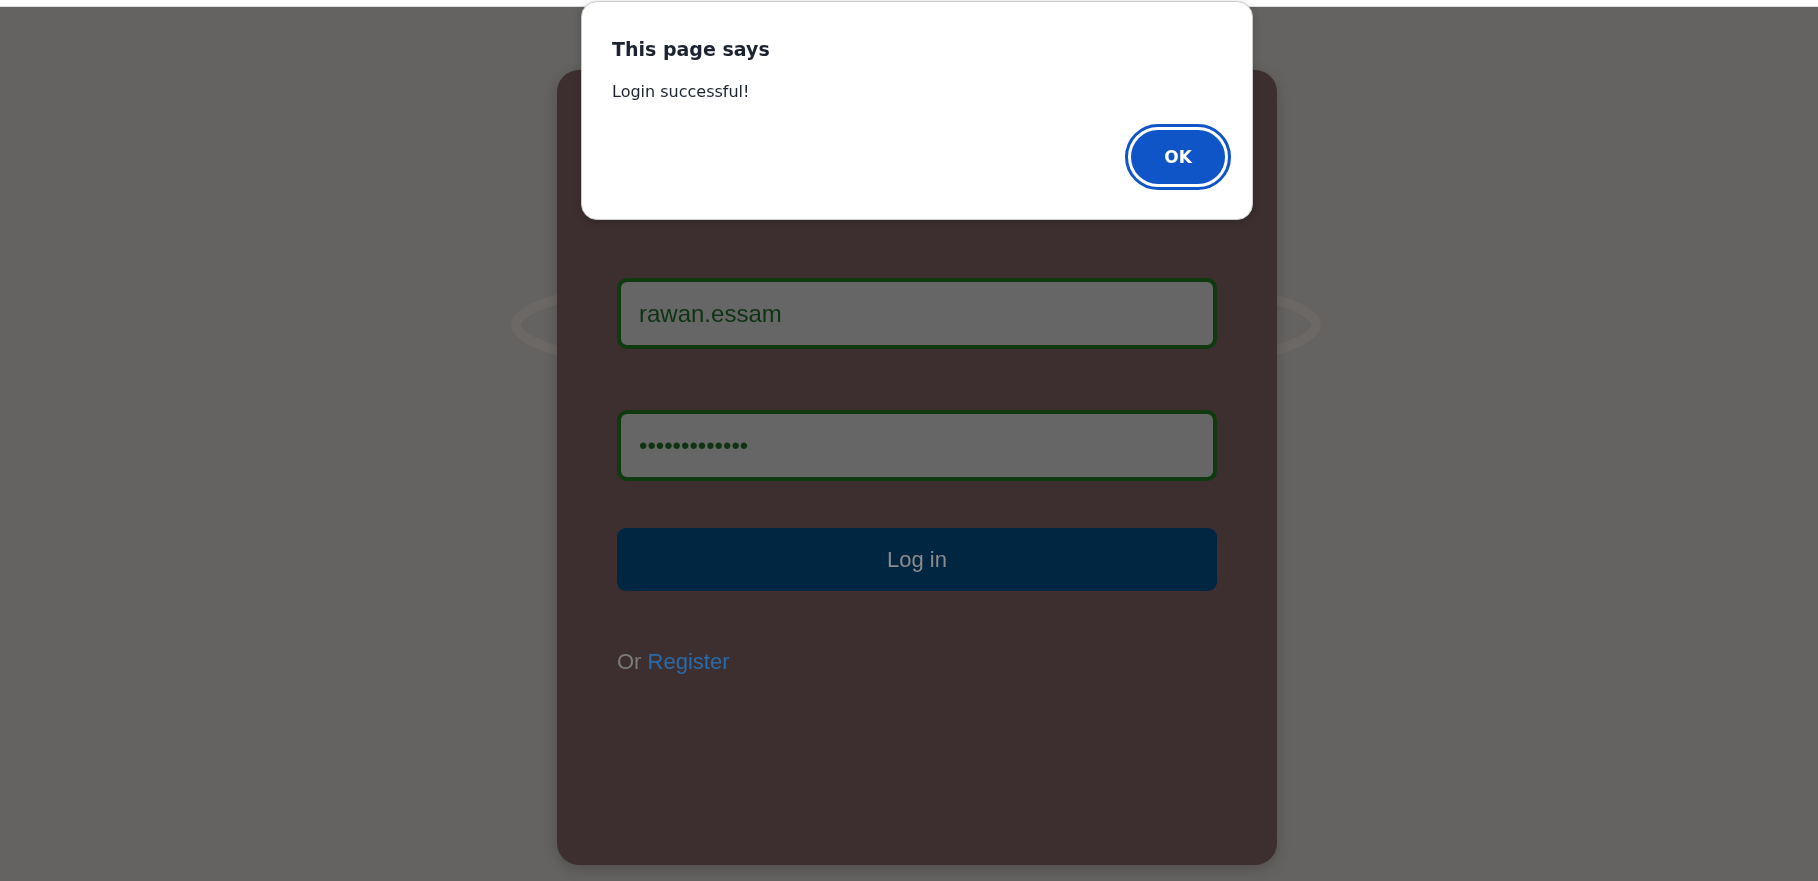  Describe the element at coordinates (688, 661) in the screenshot. I see `register-link: Register` at that location.